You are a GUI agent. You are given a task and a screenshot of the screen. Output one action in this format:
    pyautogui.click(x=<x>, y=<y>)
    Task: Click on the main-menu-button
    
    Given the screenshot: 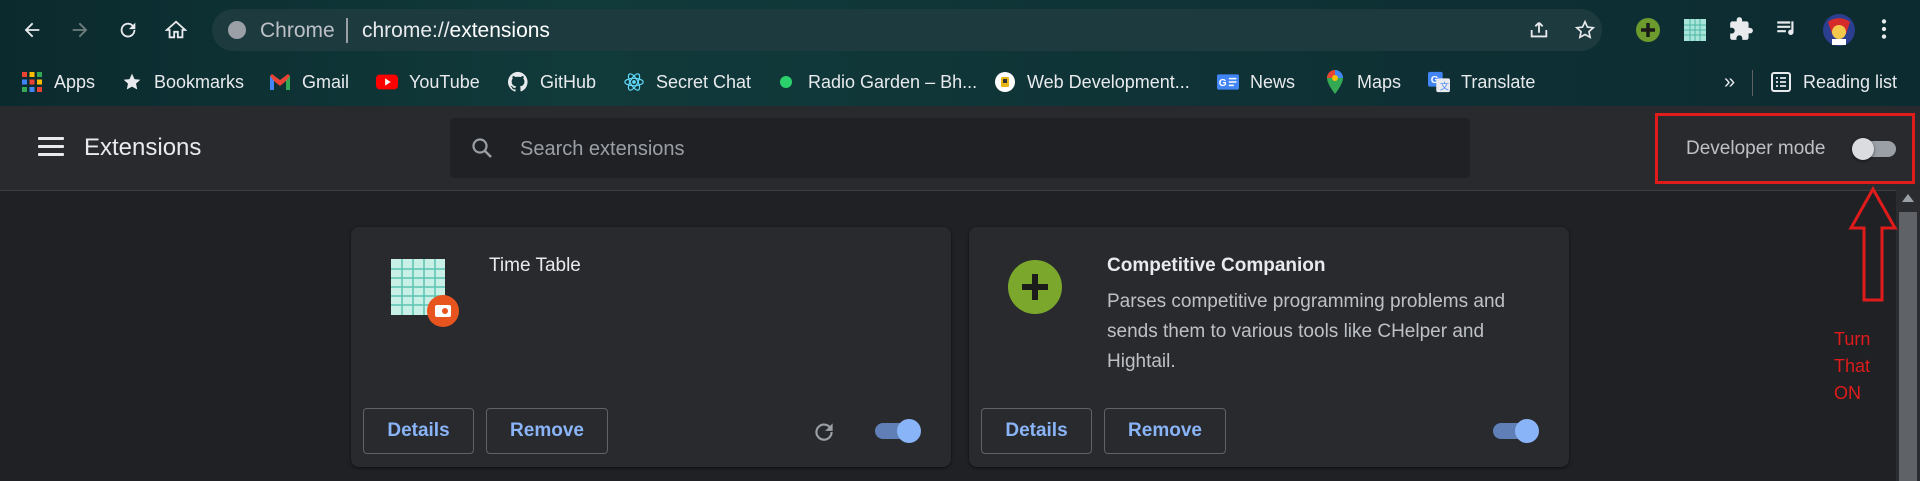 What is the action you would take?
    pyautogui.click(x=51, y=147)
    